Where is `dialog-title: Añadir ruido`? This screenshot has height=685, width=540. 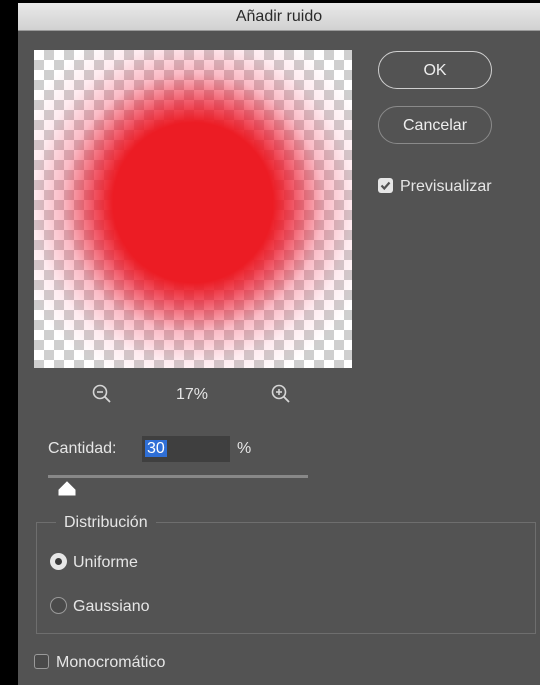
dialog-title: Añadir ruido is located at coordinates (279, 17).